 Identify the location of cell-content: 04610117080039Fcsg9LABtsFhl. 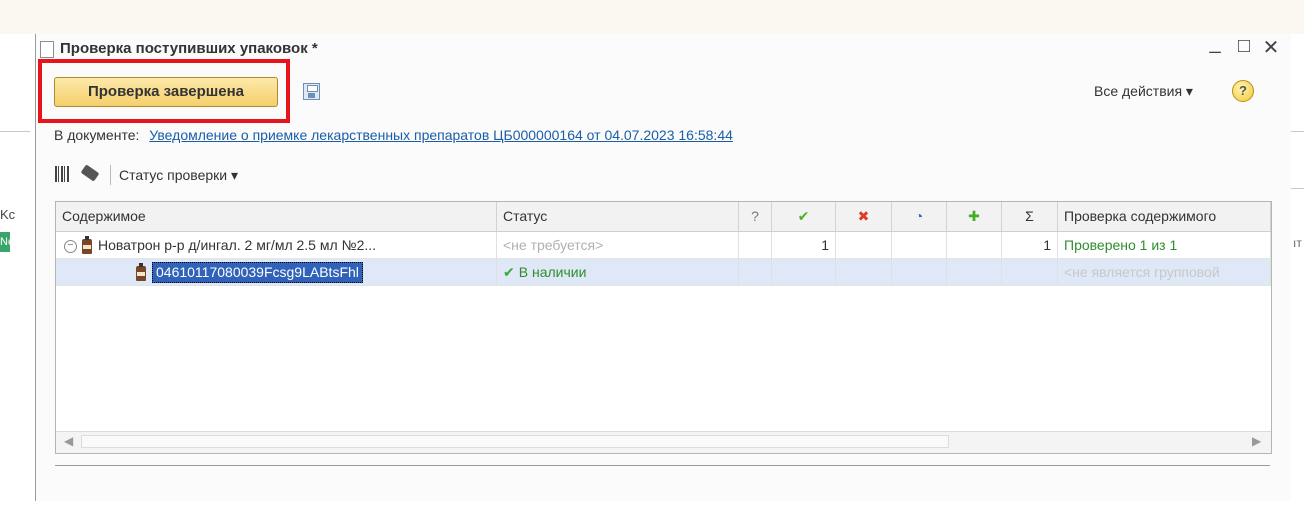
(276, 272).